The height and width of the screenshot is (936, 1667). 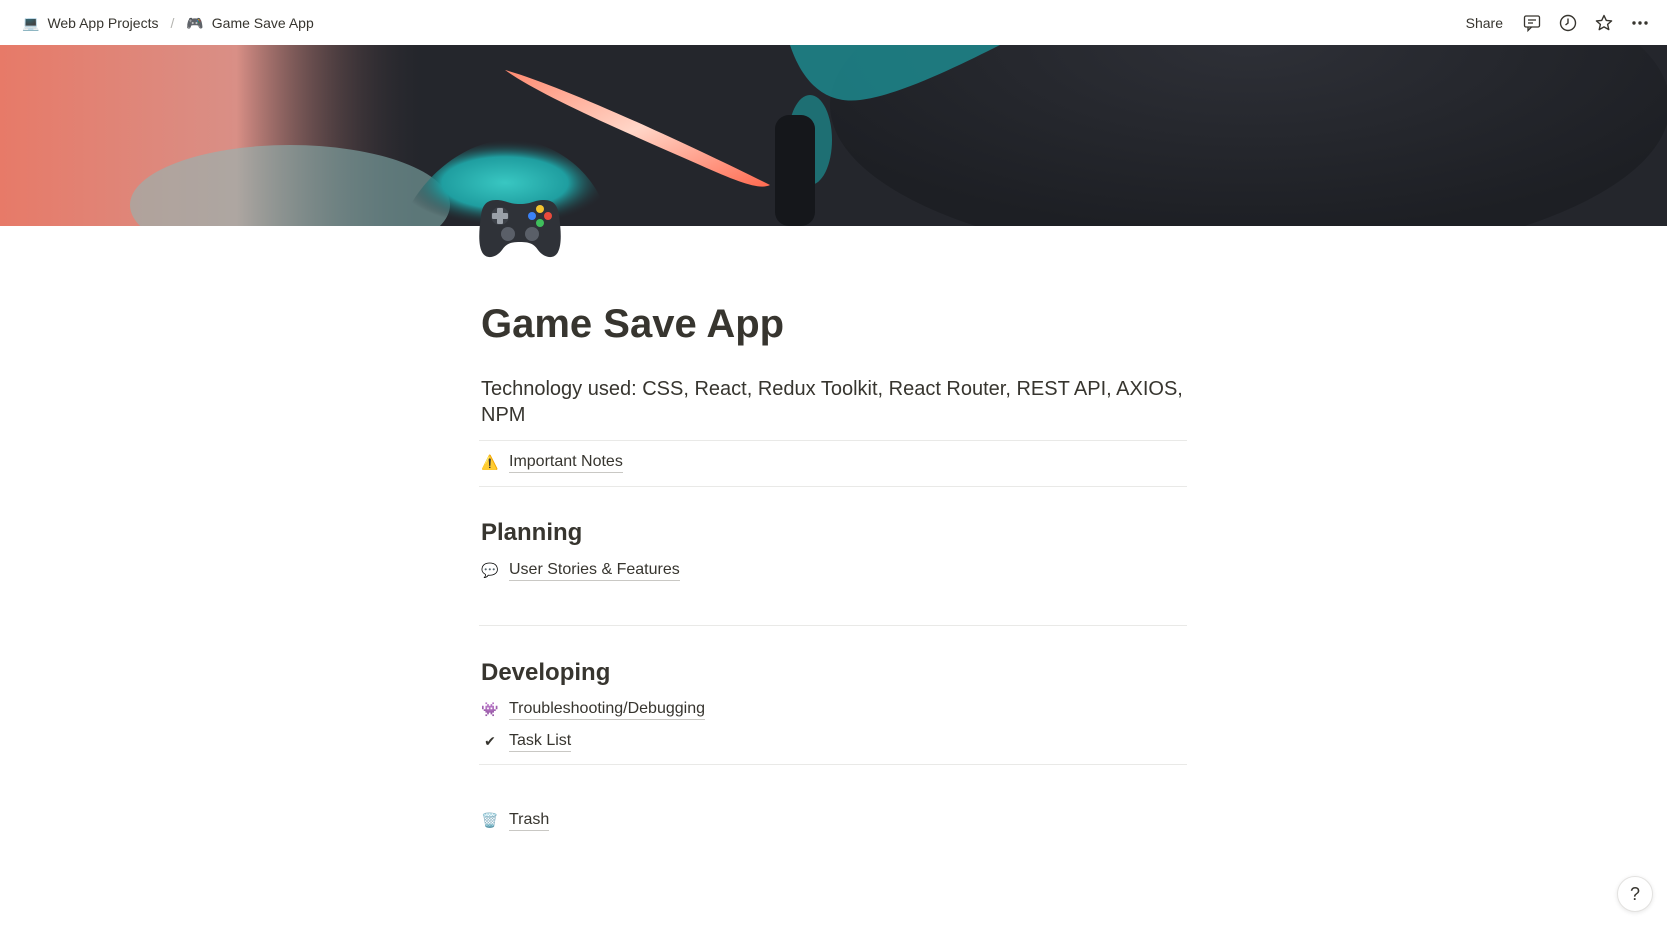 I want to click on help-button: ?, so click(x=1635, y=894).